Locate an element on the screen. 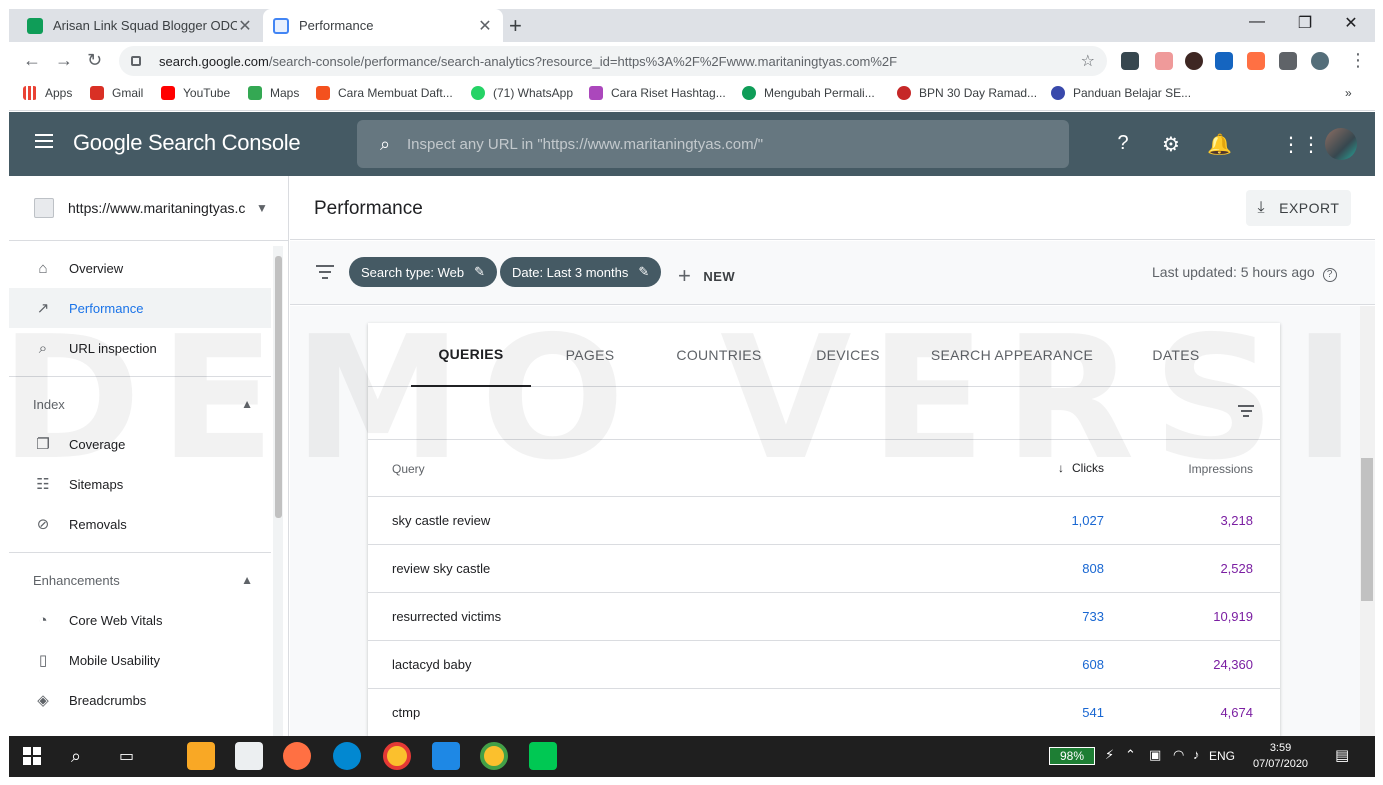 This screenshot has height=785, width=1383. bookmark-gmail: Gmail is located at coordinates (116, 93).